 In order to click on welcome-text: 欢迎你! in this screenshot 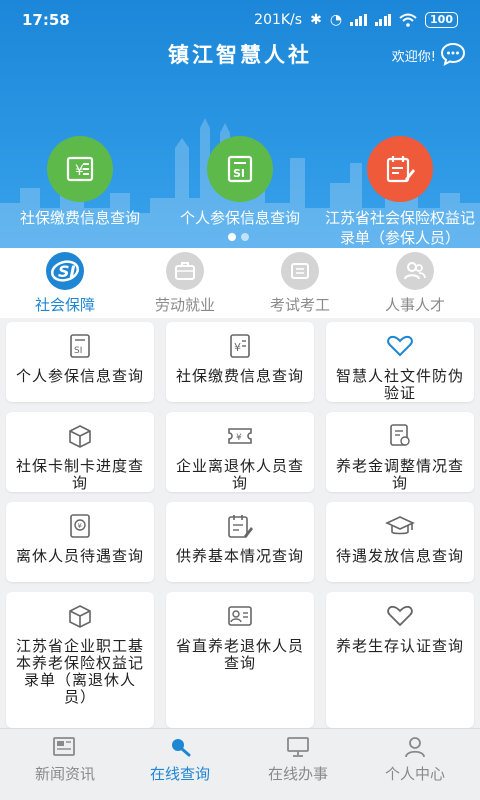, I will do `click(413, 57)`.